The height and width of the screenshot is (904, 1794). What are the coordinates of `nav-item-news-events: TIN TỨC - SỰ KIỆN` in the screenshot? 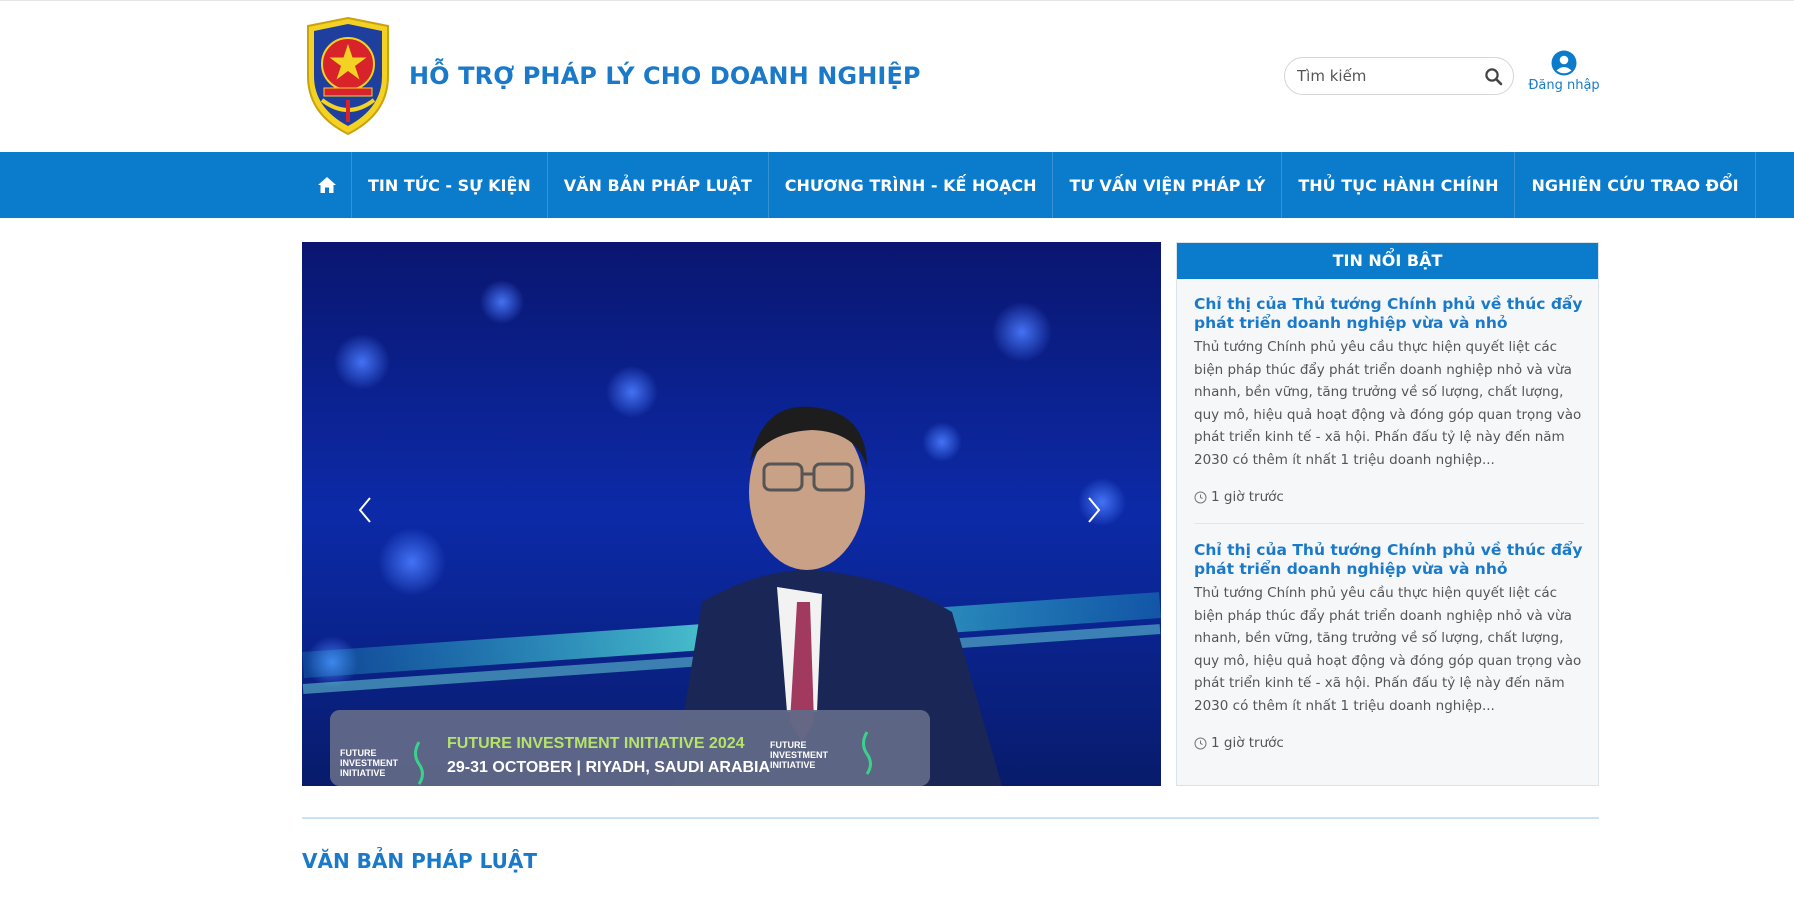 It's located at (450, 185).